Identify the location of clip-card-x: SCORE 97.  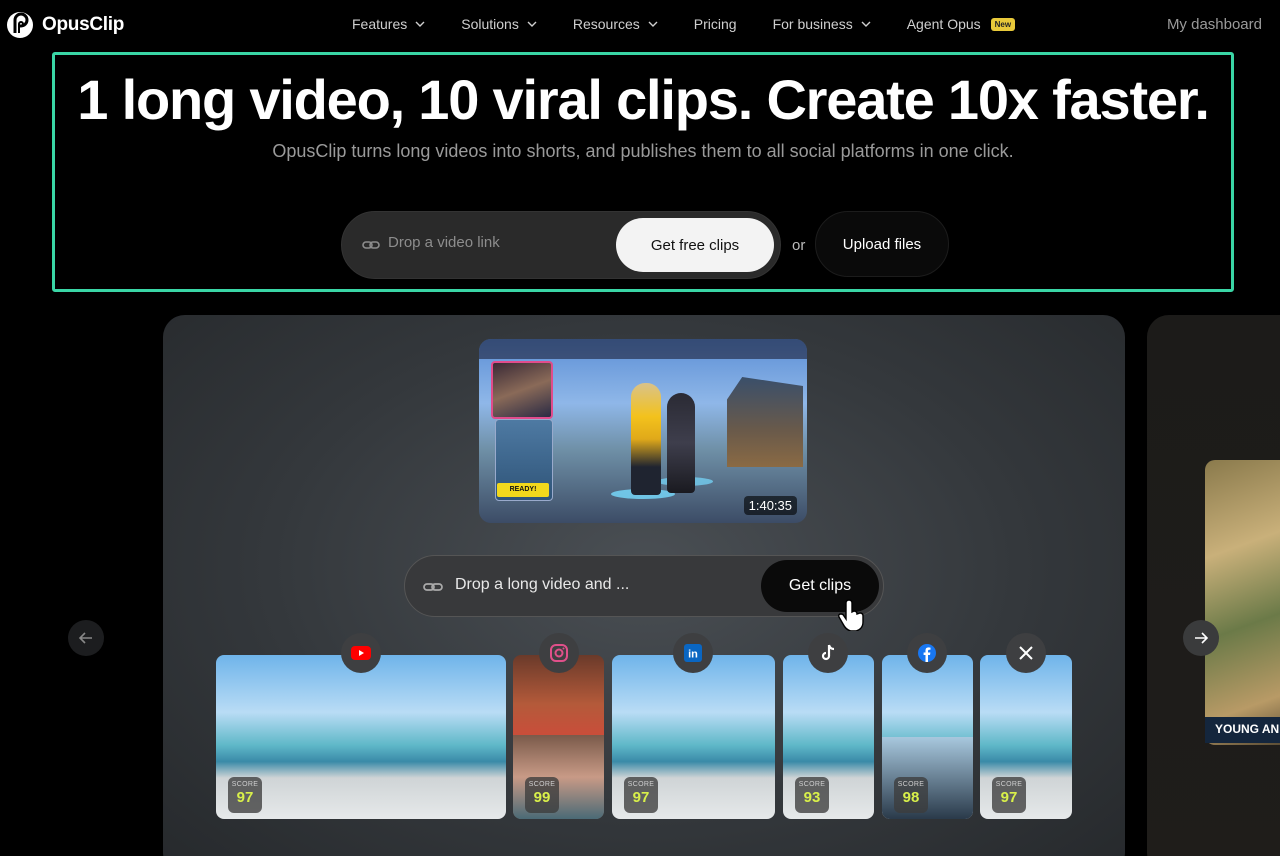
(1026, 737).